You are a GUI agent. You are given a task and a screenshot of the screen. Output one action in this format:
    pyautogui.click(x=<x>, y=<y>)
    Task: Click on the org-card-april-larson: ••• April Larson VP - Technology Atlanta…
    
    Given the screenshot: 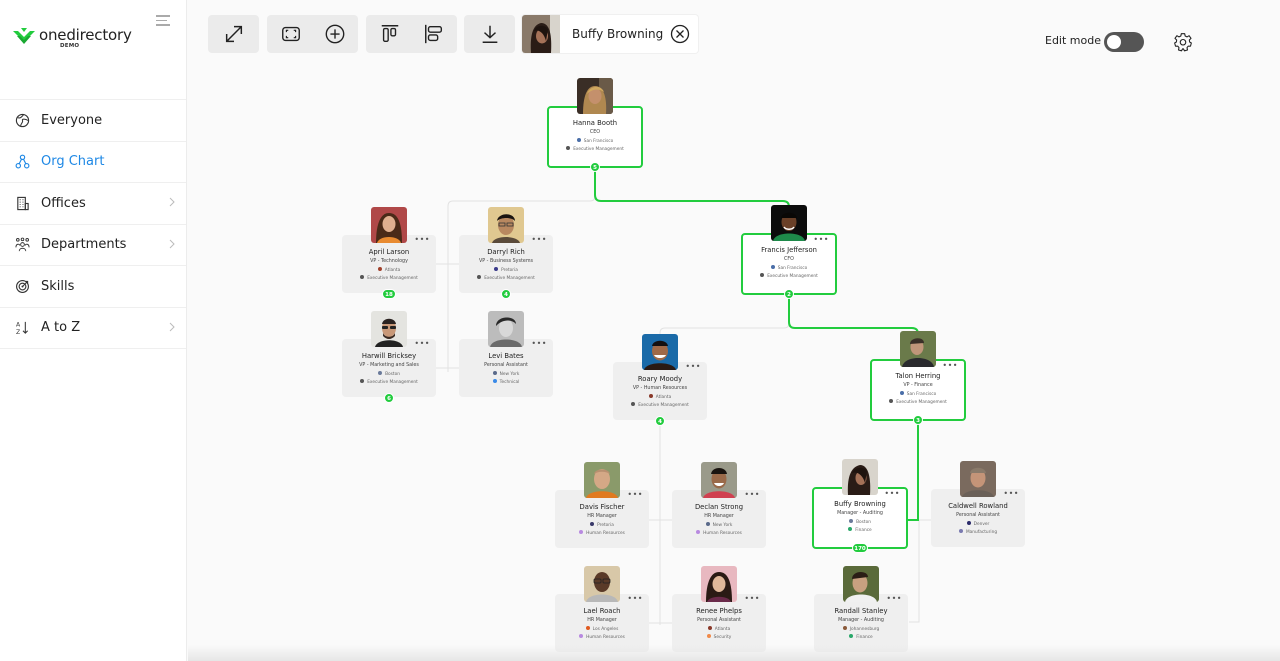 What is the action you would take?
    pyautogui.click(x=389, y=253)
    